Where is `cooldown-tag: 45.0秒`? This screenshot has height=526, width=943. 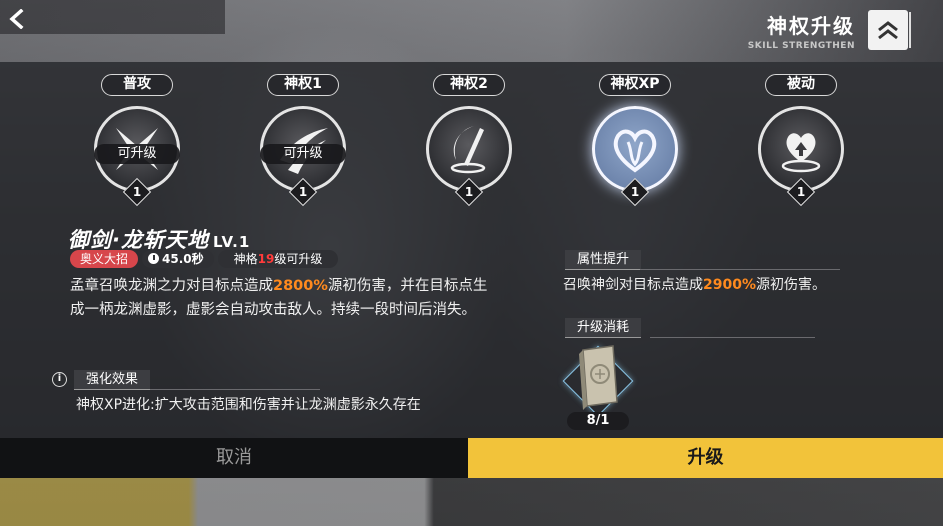
cooldown-tag: 45.0秒 is located at coordinates (178, 259).